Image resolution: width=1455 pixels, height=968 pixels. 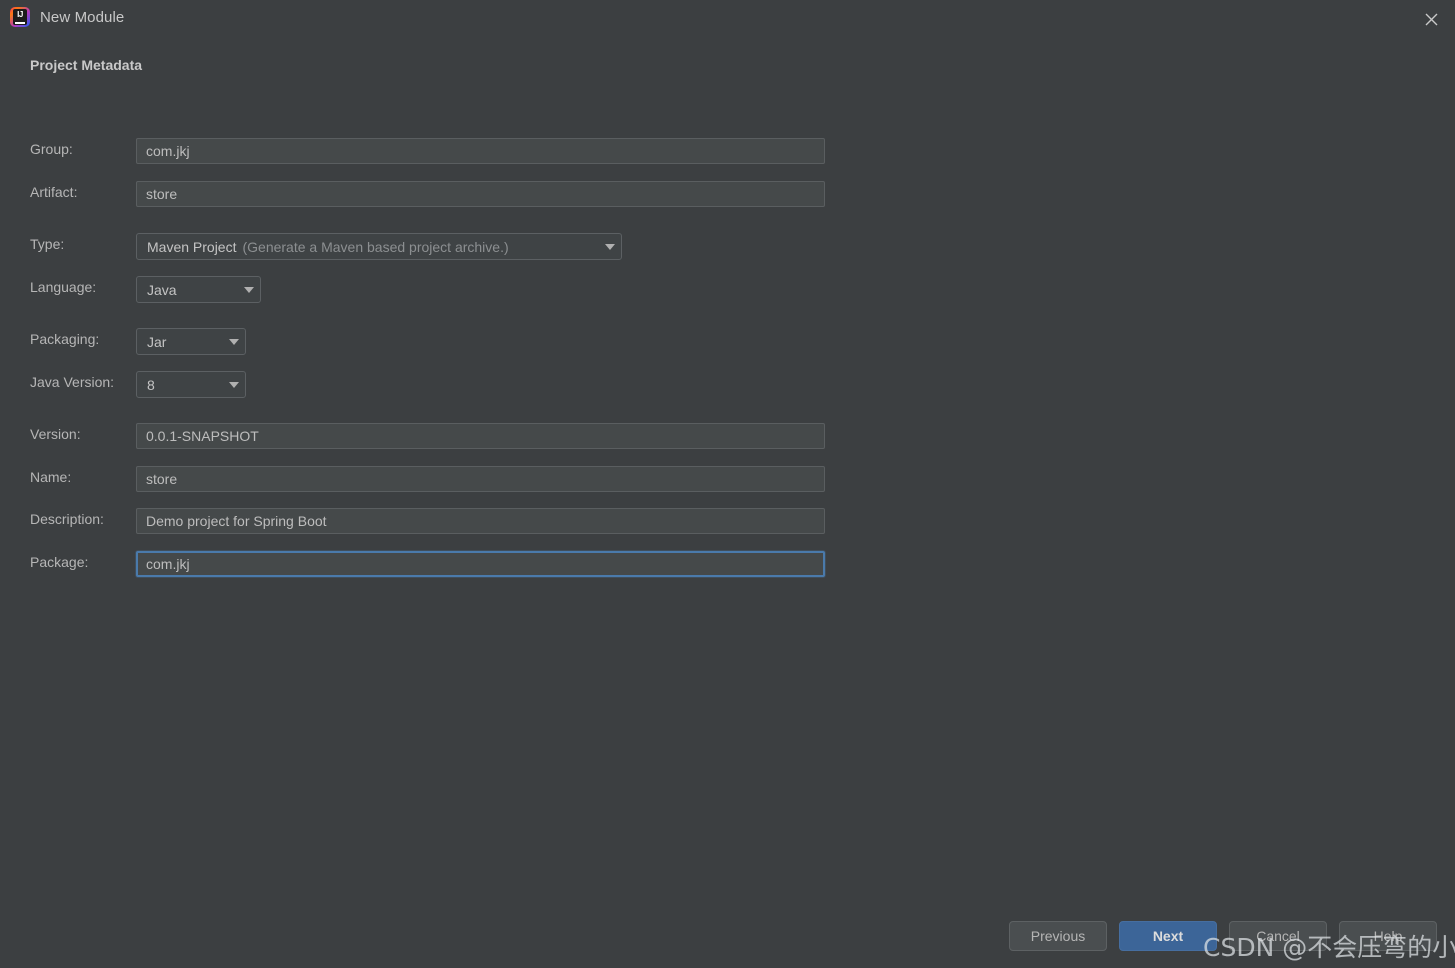 I want to click on titlebar-left-group: IJ New Module, so click(x=67, y=17).